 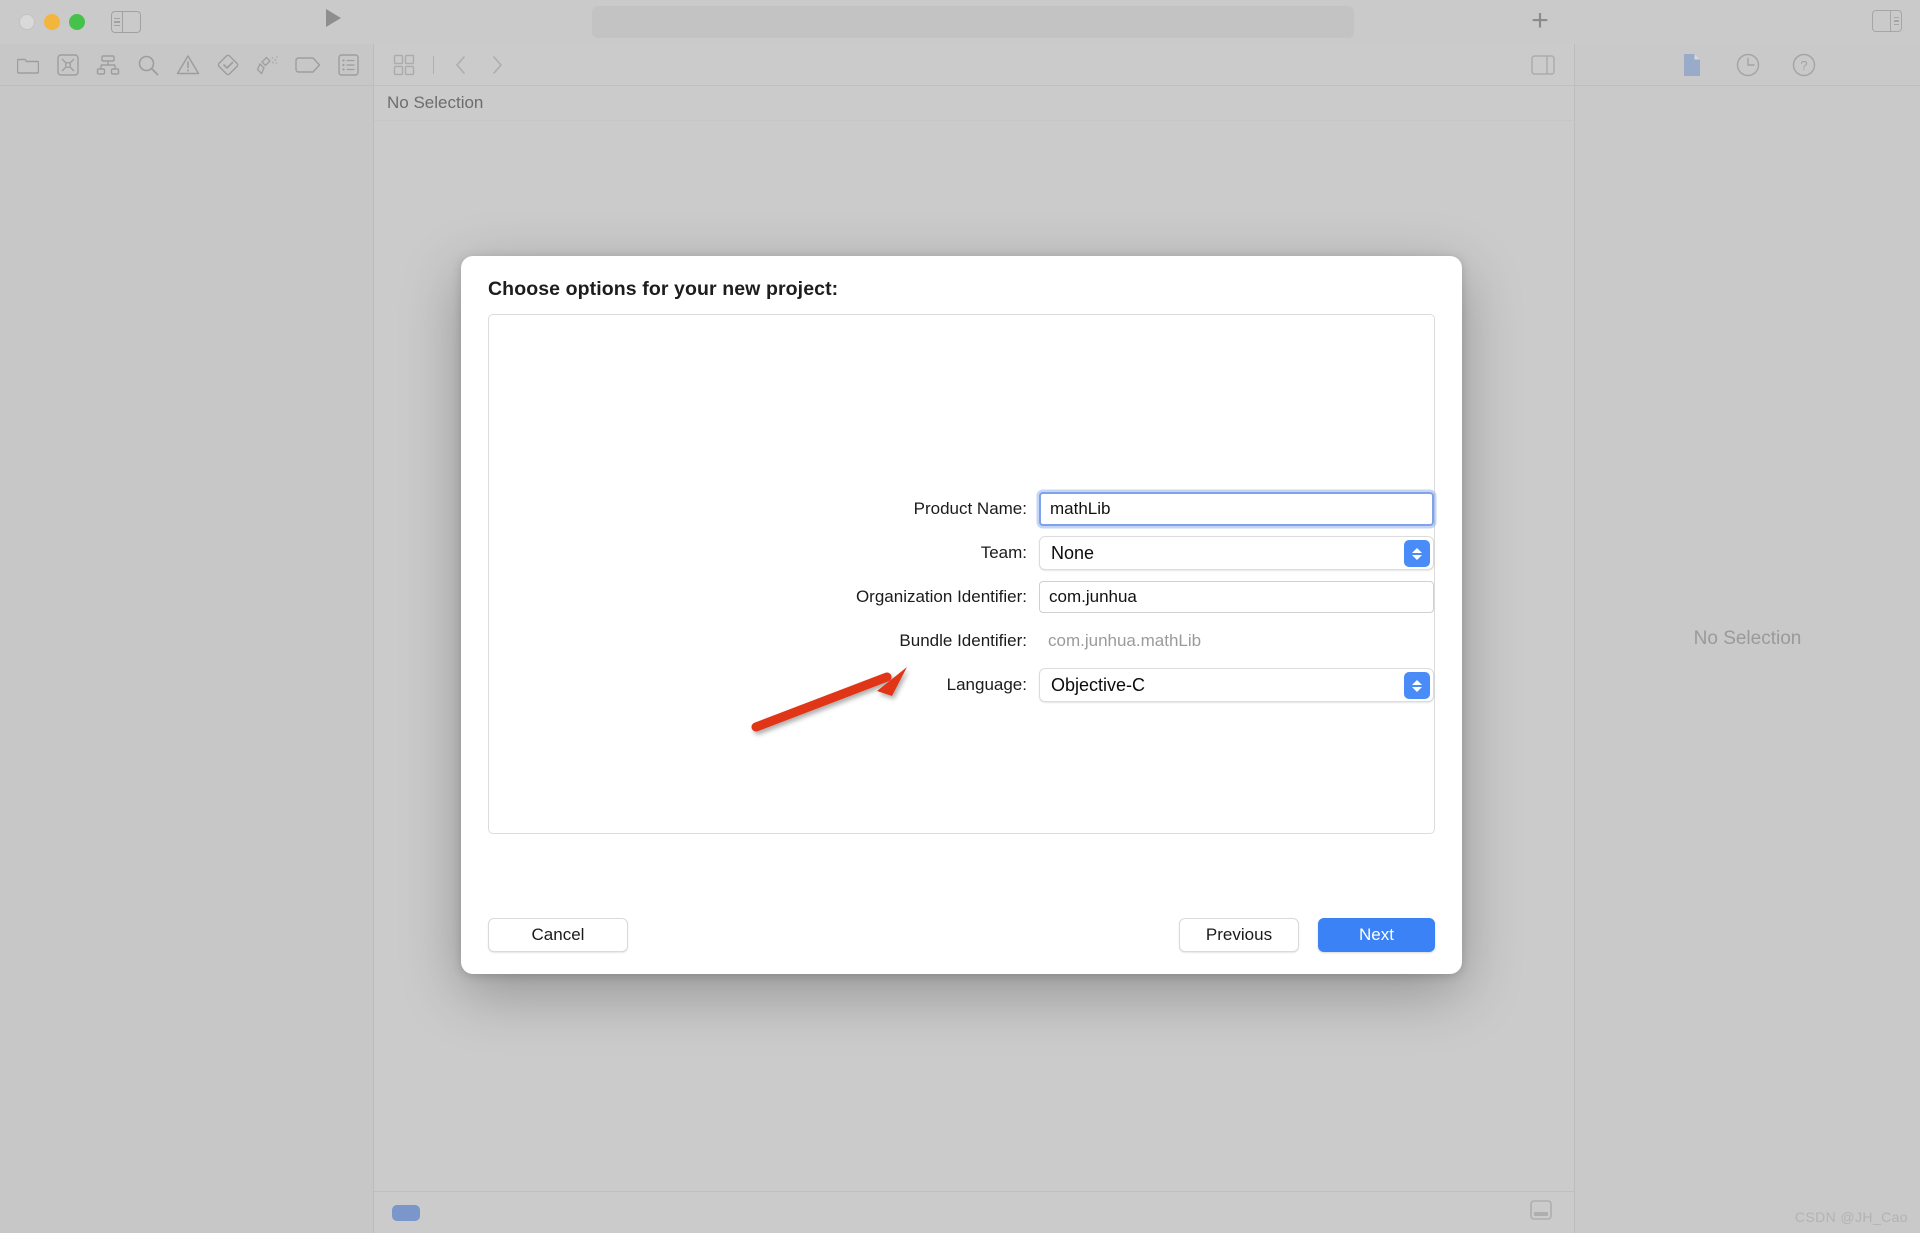 I want to click on watermark-text: CSDN @JH_Cao, so click(x=1851, y=1217).